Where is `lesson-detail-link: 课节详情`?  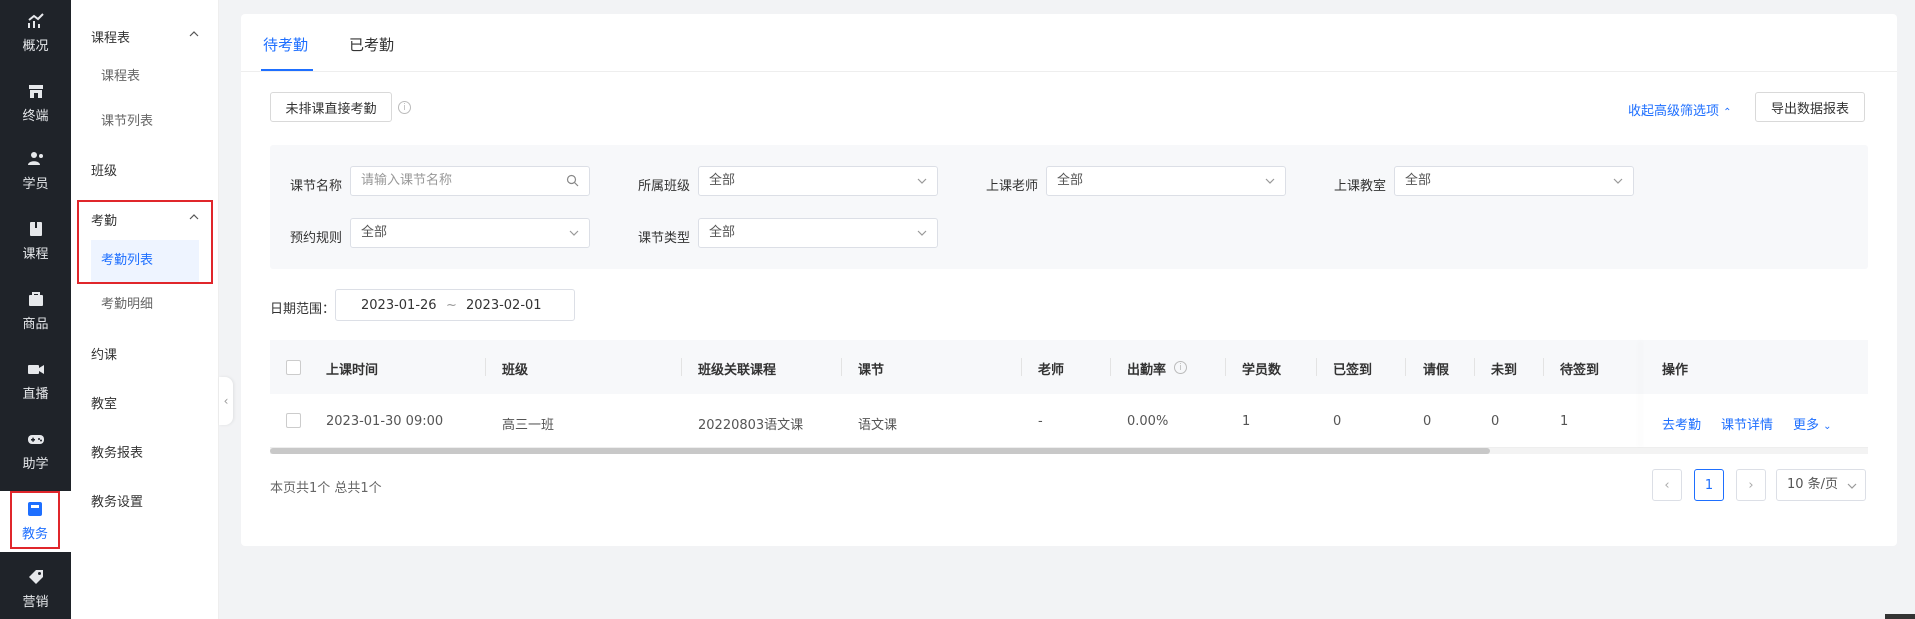
lesson-detail-link: 课节详情 is located at coordinates (1747, 423).